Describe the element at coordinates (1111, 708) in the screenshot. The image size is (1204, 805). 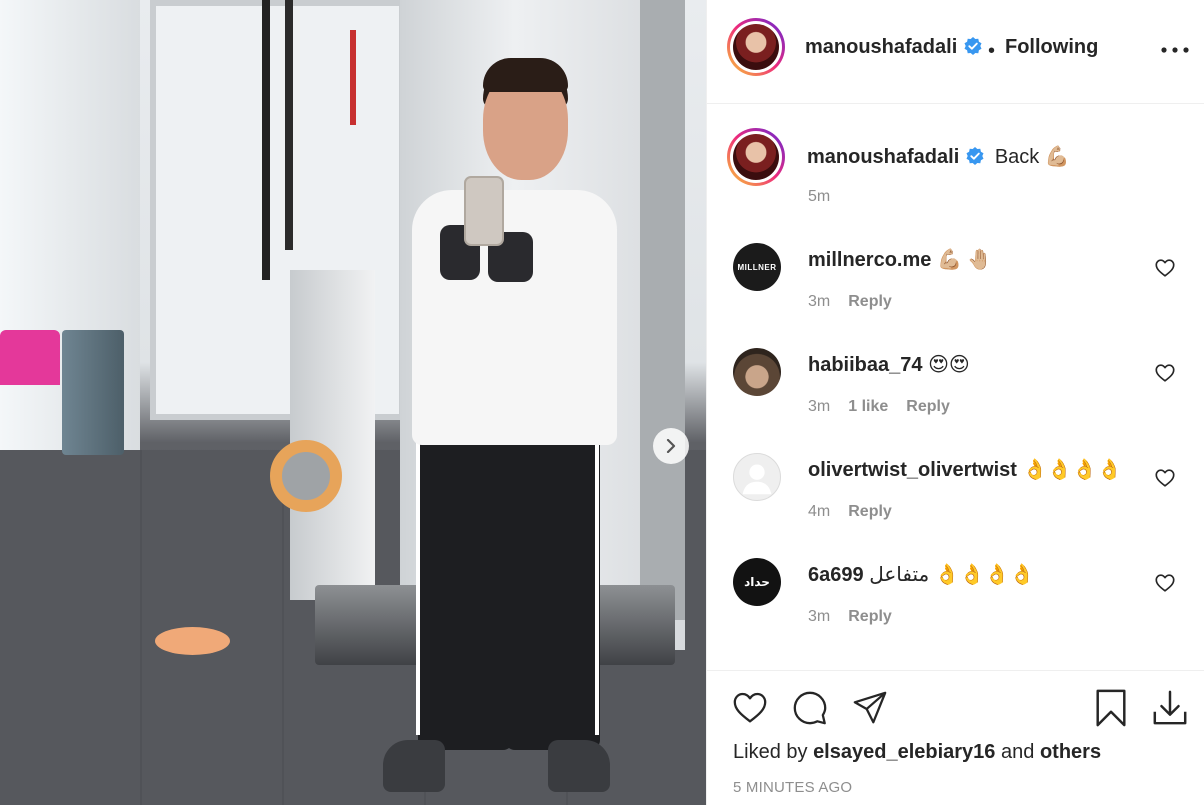
I see `bookmark-icon` at that location.